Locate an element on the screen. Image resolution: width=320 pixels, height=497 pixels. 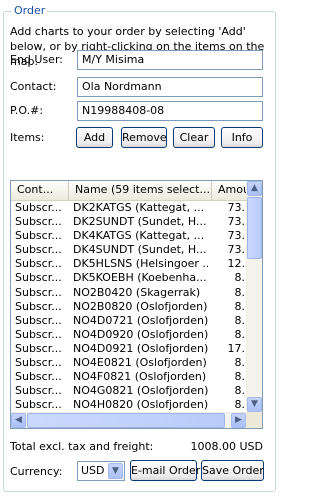
chevron-down-icon: ▼ is located at coordinates (115, 471).